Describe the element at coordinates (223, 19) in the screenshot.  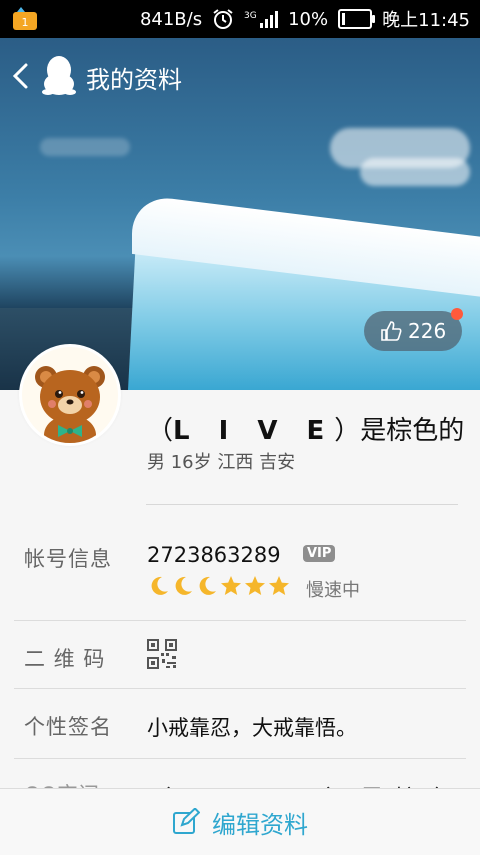
I see `alarm-icon` at that location.